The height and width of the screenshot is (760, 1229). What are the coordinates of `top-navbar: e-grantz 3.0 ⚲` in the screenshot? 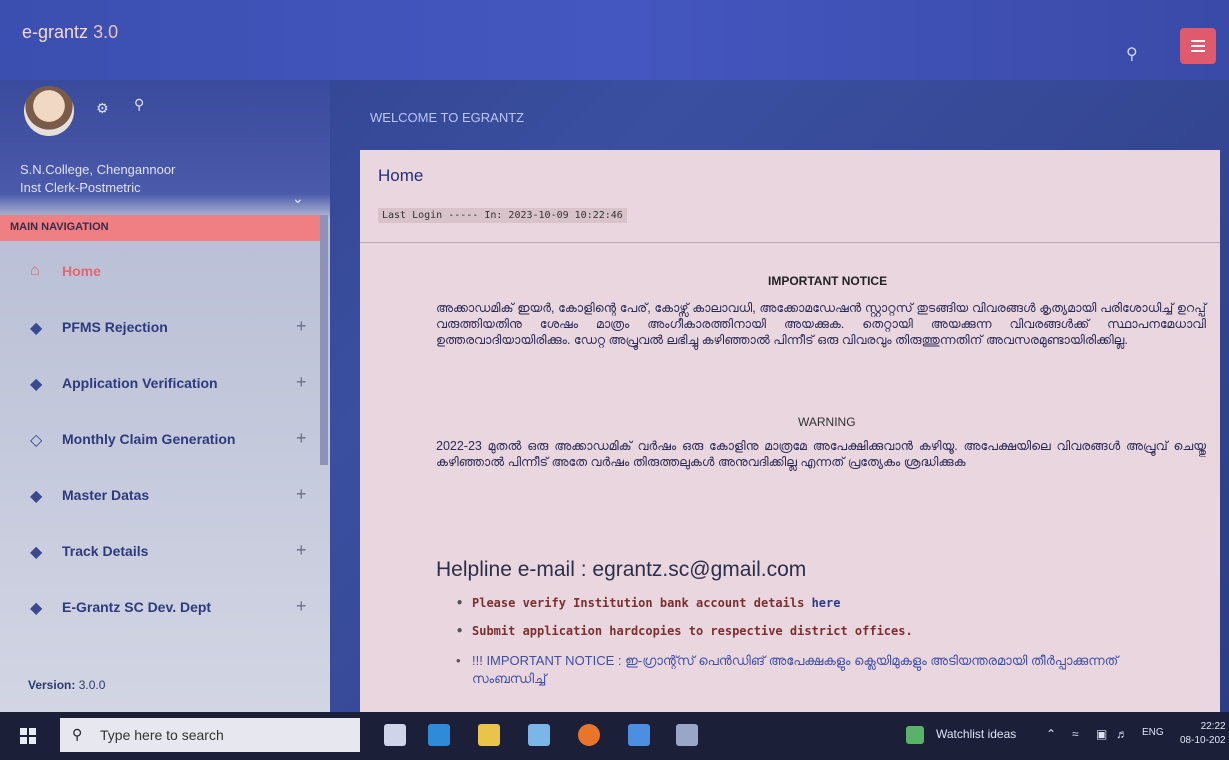 It's located at (614, 40).